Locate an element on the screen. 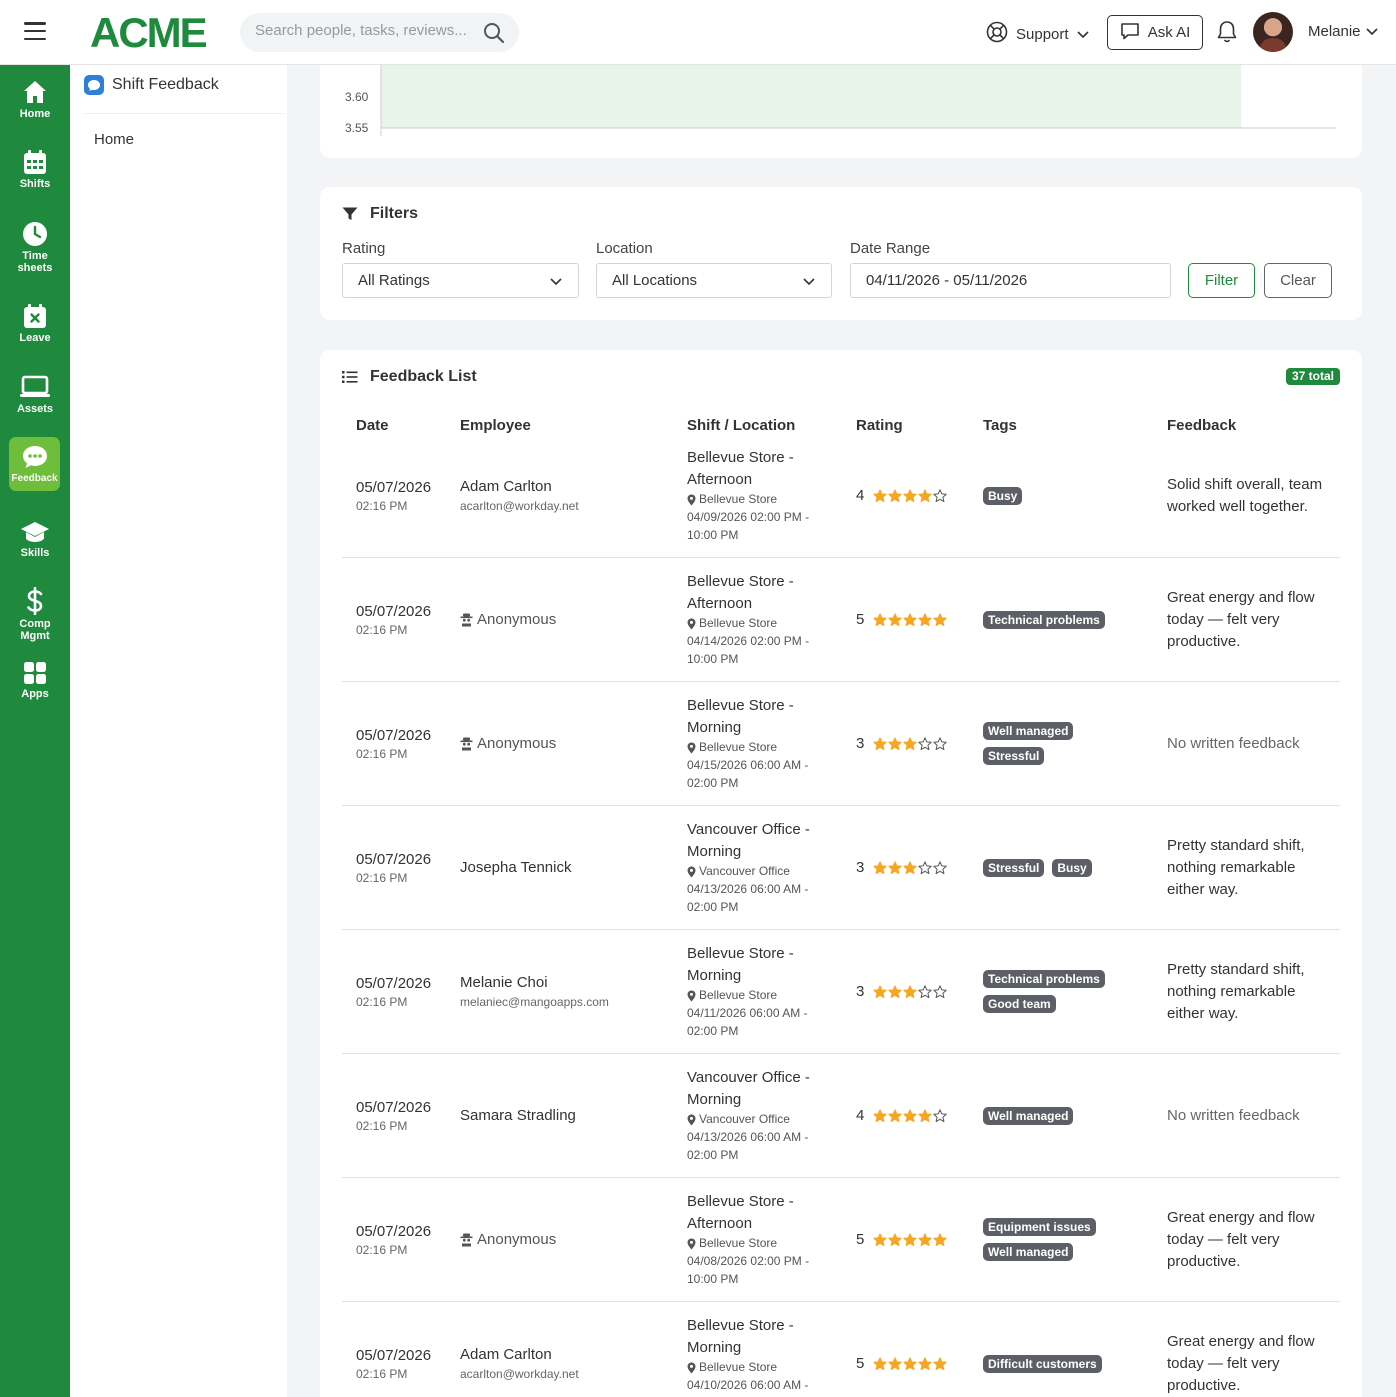  user-name: Melanie is located at coordinates (1334, 31).